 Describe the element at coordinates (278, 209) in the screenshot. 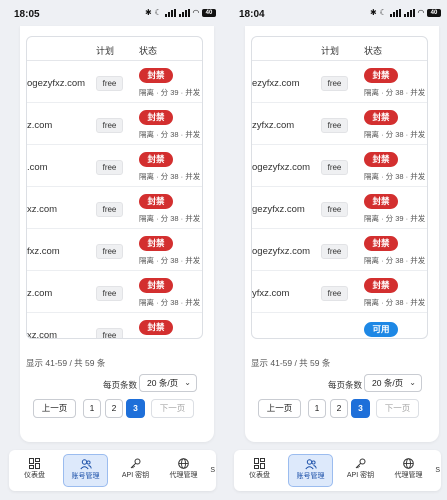

I see `domain-cell: gezyfxz.com` at that location.